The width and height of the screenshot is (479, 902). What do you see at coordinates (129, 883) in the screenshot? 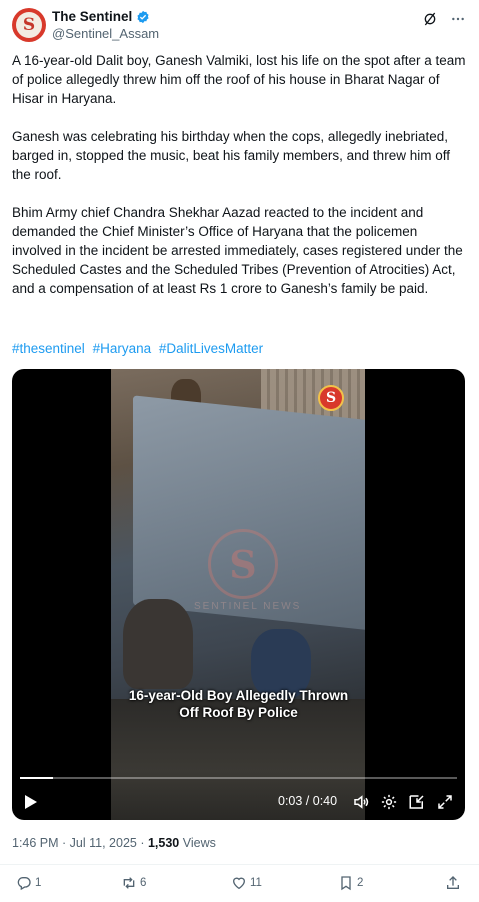
I see `repost-icon` at bounding box center [129, 883].